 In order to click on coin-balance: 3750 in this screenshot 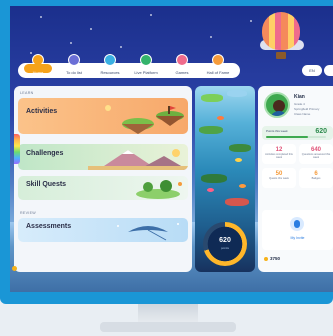, I will do `click(272, 258)`.